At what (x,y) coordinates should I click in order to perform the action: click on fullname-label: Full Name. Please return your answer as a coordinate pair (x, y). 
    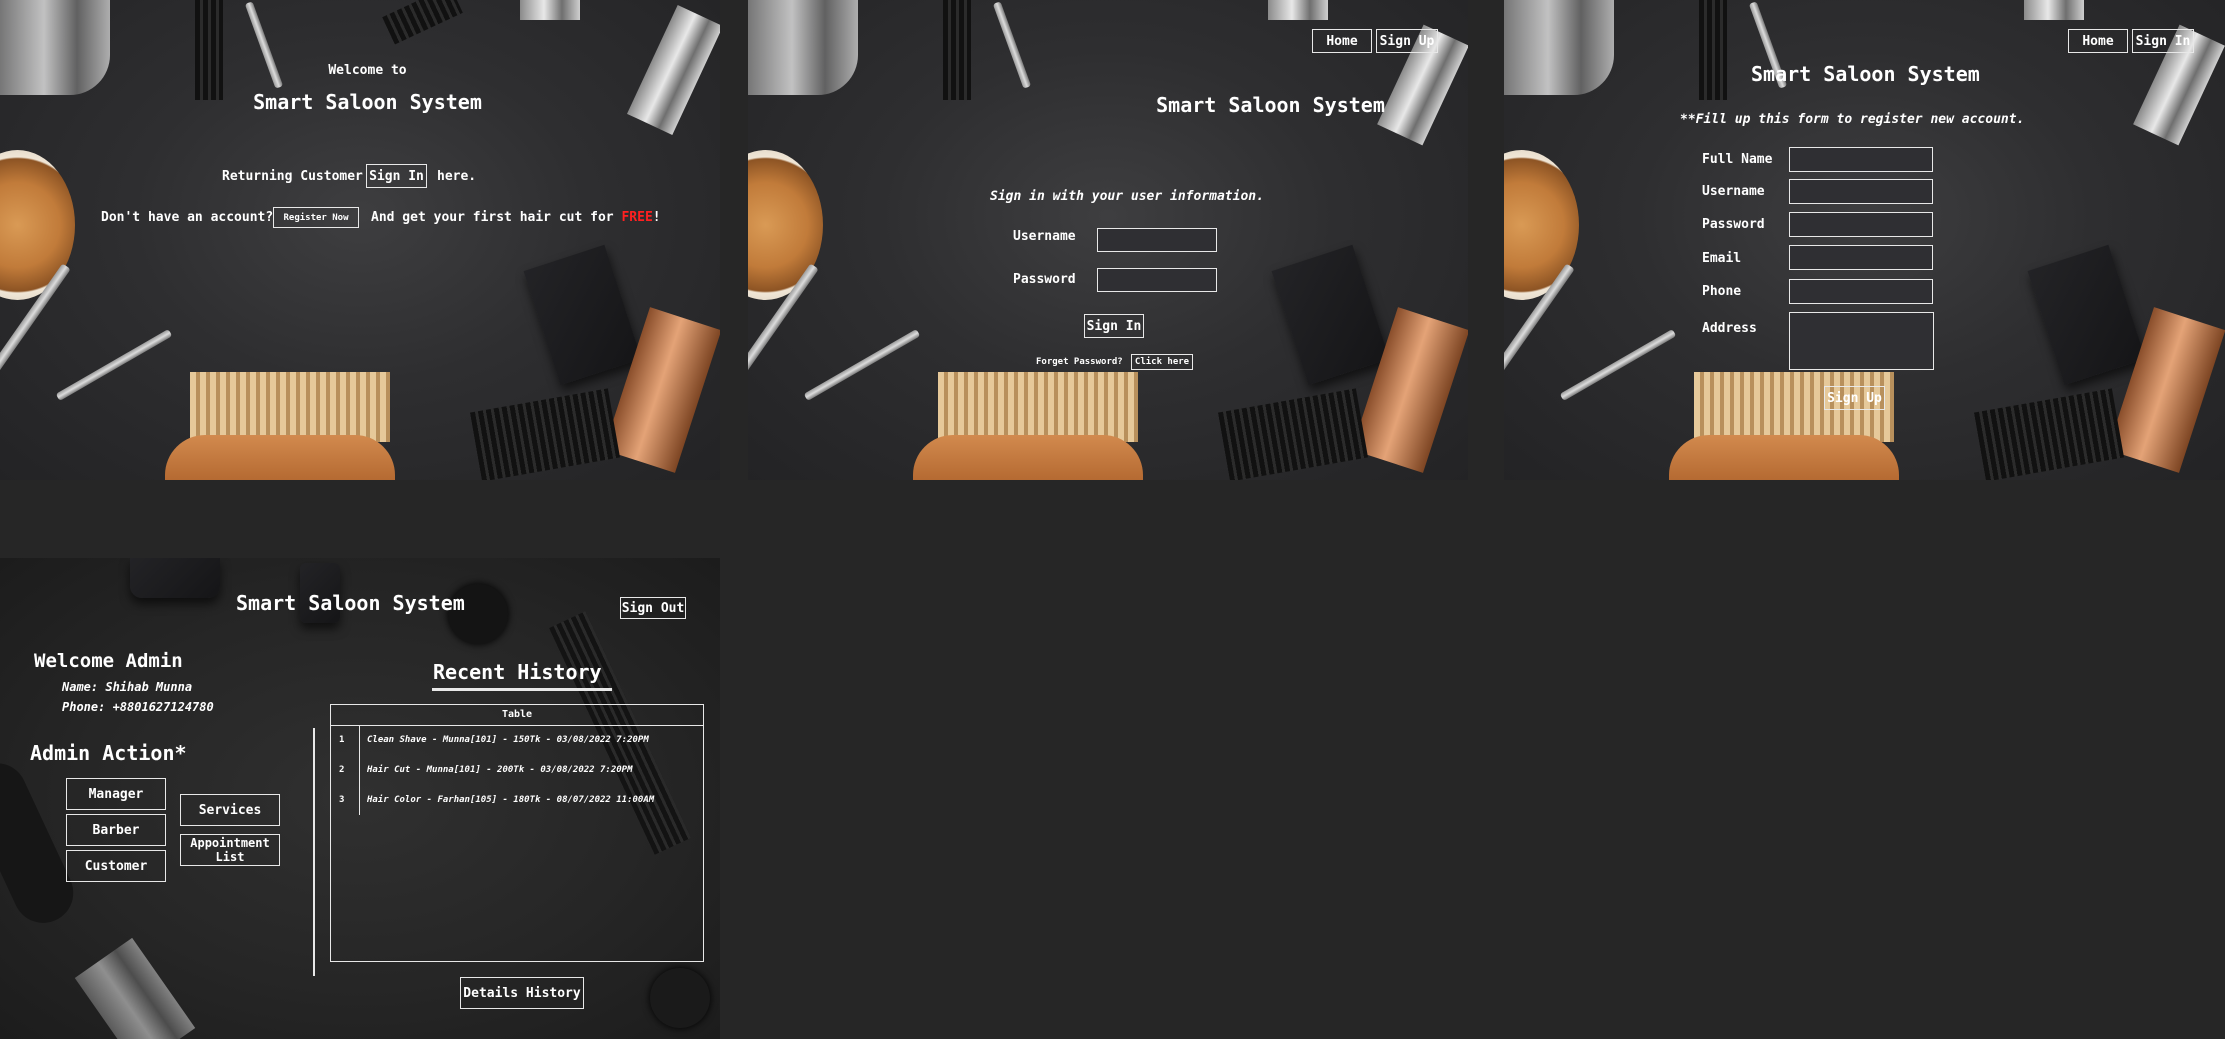
    Looking at the image, I should click on (1737, 159).